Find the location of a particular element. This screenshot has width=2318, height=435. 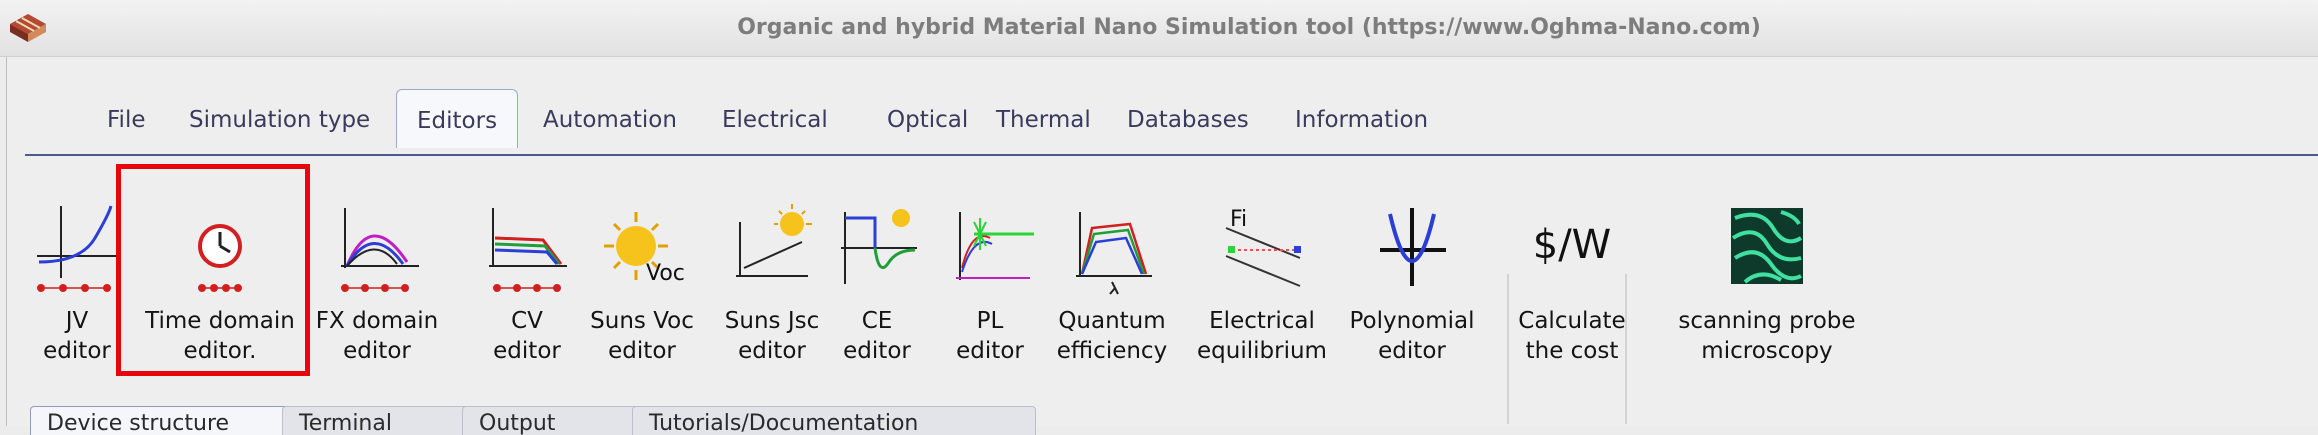

fx-domain-editor-button: FX domain editor is located at coordinates (377, 288).